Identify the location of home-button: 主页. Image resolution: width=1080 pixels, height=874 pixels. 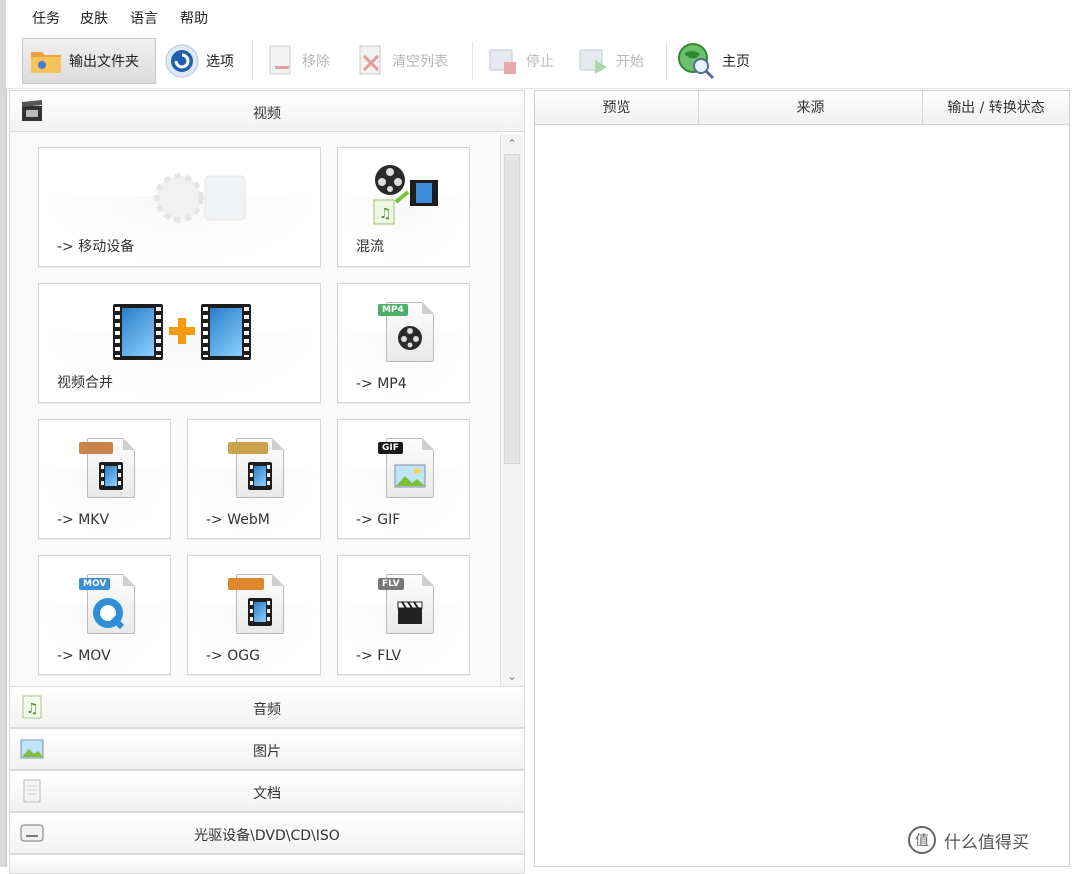
(716, 61).